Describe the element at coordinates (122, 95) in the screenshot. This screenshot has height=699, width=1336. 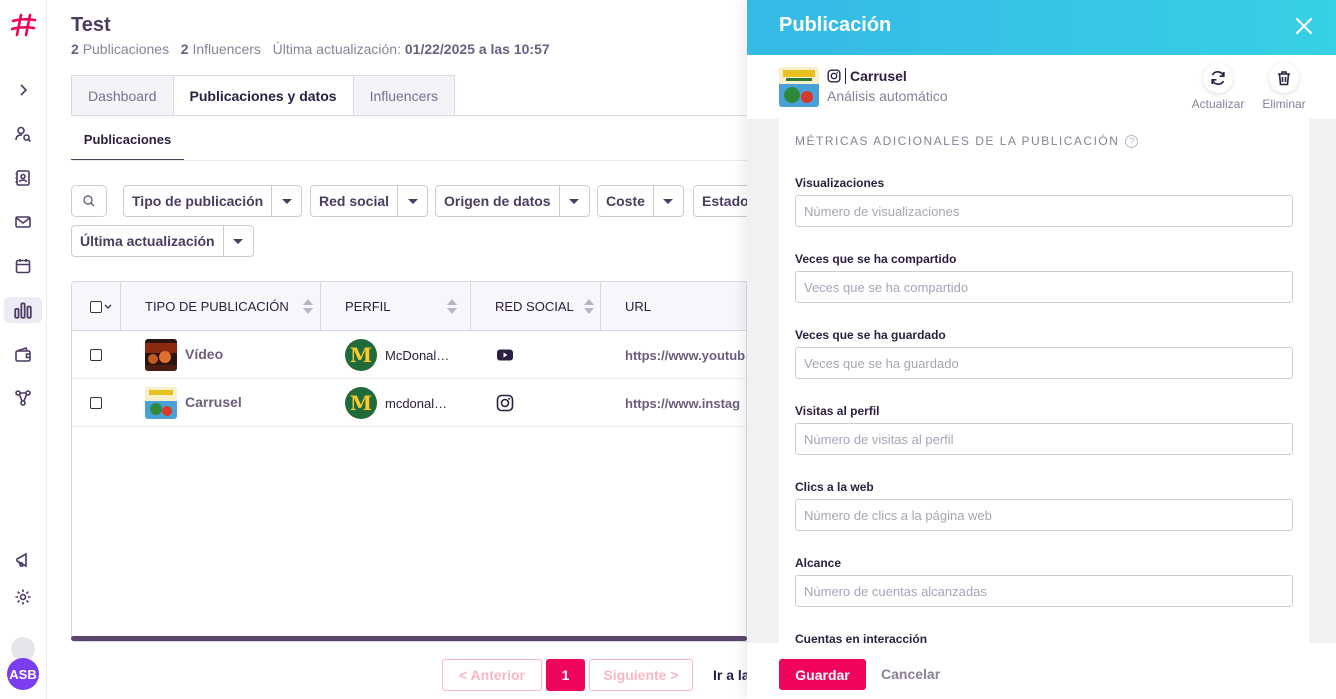
I see `tab-dashboard: Dashboard` at that location.